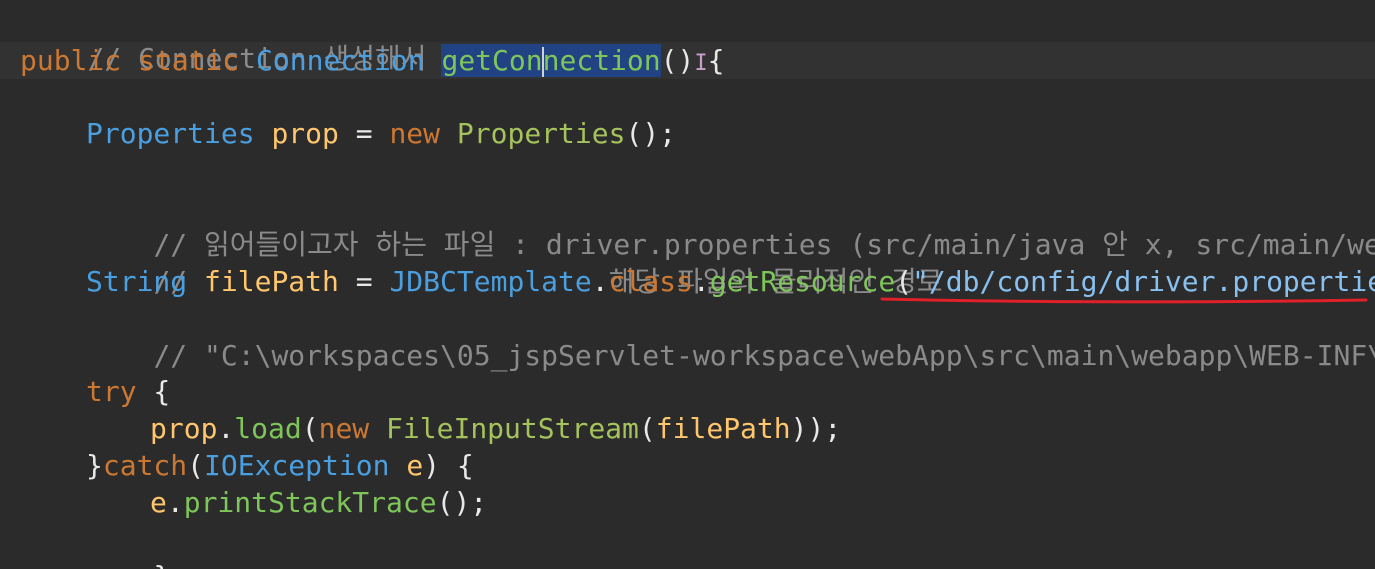 This screenshot has width=1375, height=569. I want to click on method-name-part-a: getCon, so click(492, 60).